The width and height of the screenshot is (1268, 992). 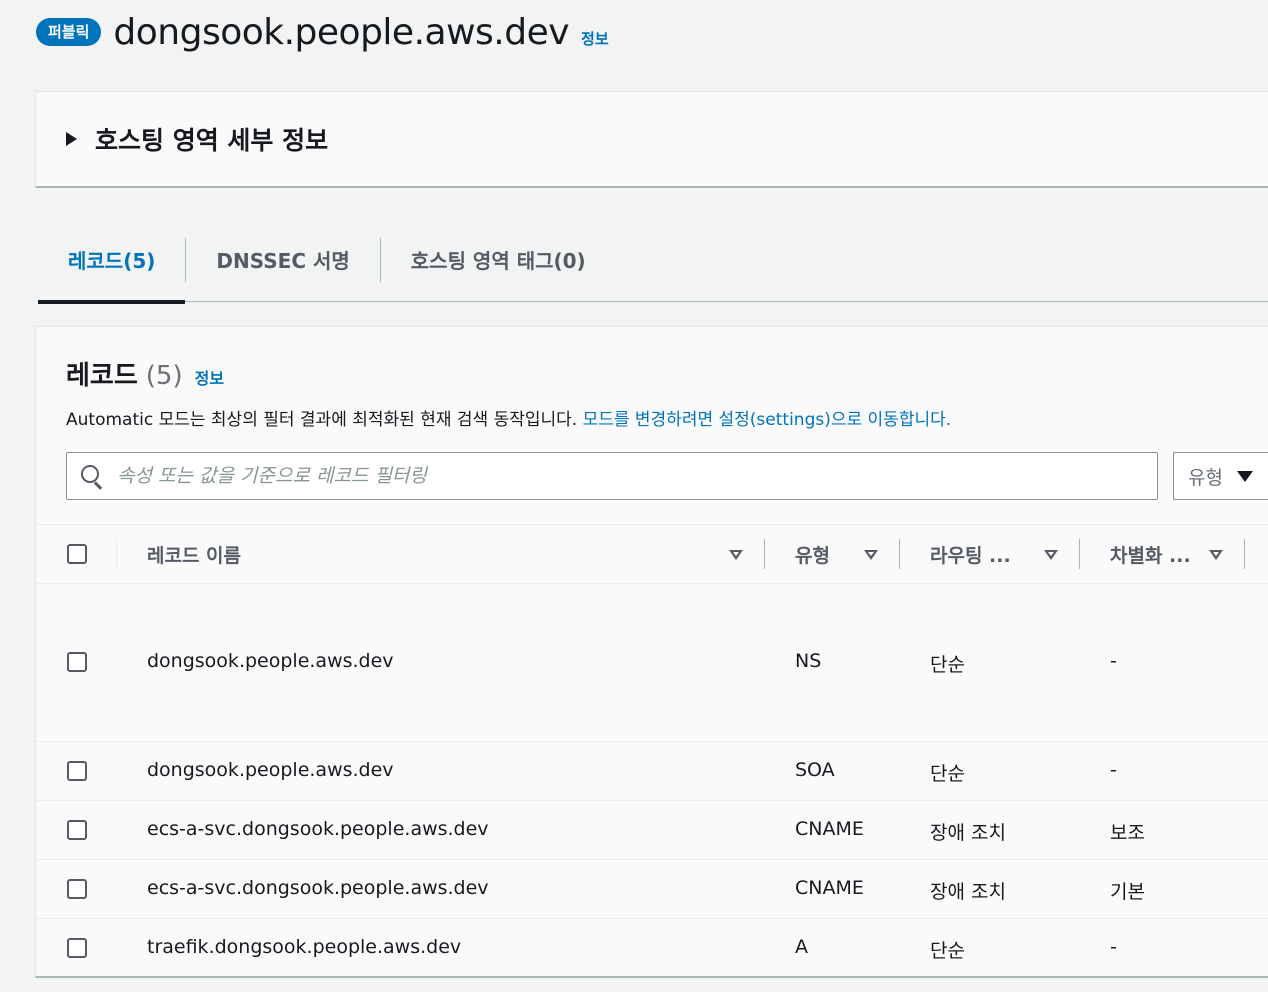 What do you see at coordinates (282, 260) in the screenshot?
I see `tab-dnssec: DNSSEC 서명` at bounding box center [282, 260].